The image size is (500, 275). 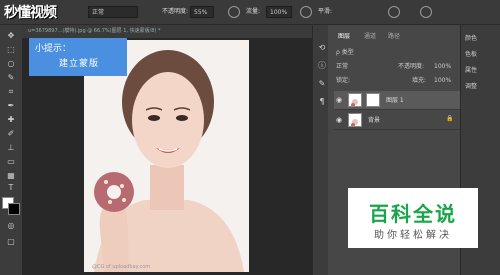 What do you see at coordinates (394, 12) in the screenshot?
I see `settings-gear-icon` at bounding box center [394, 12].